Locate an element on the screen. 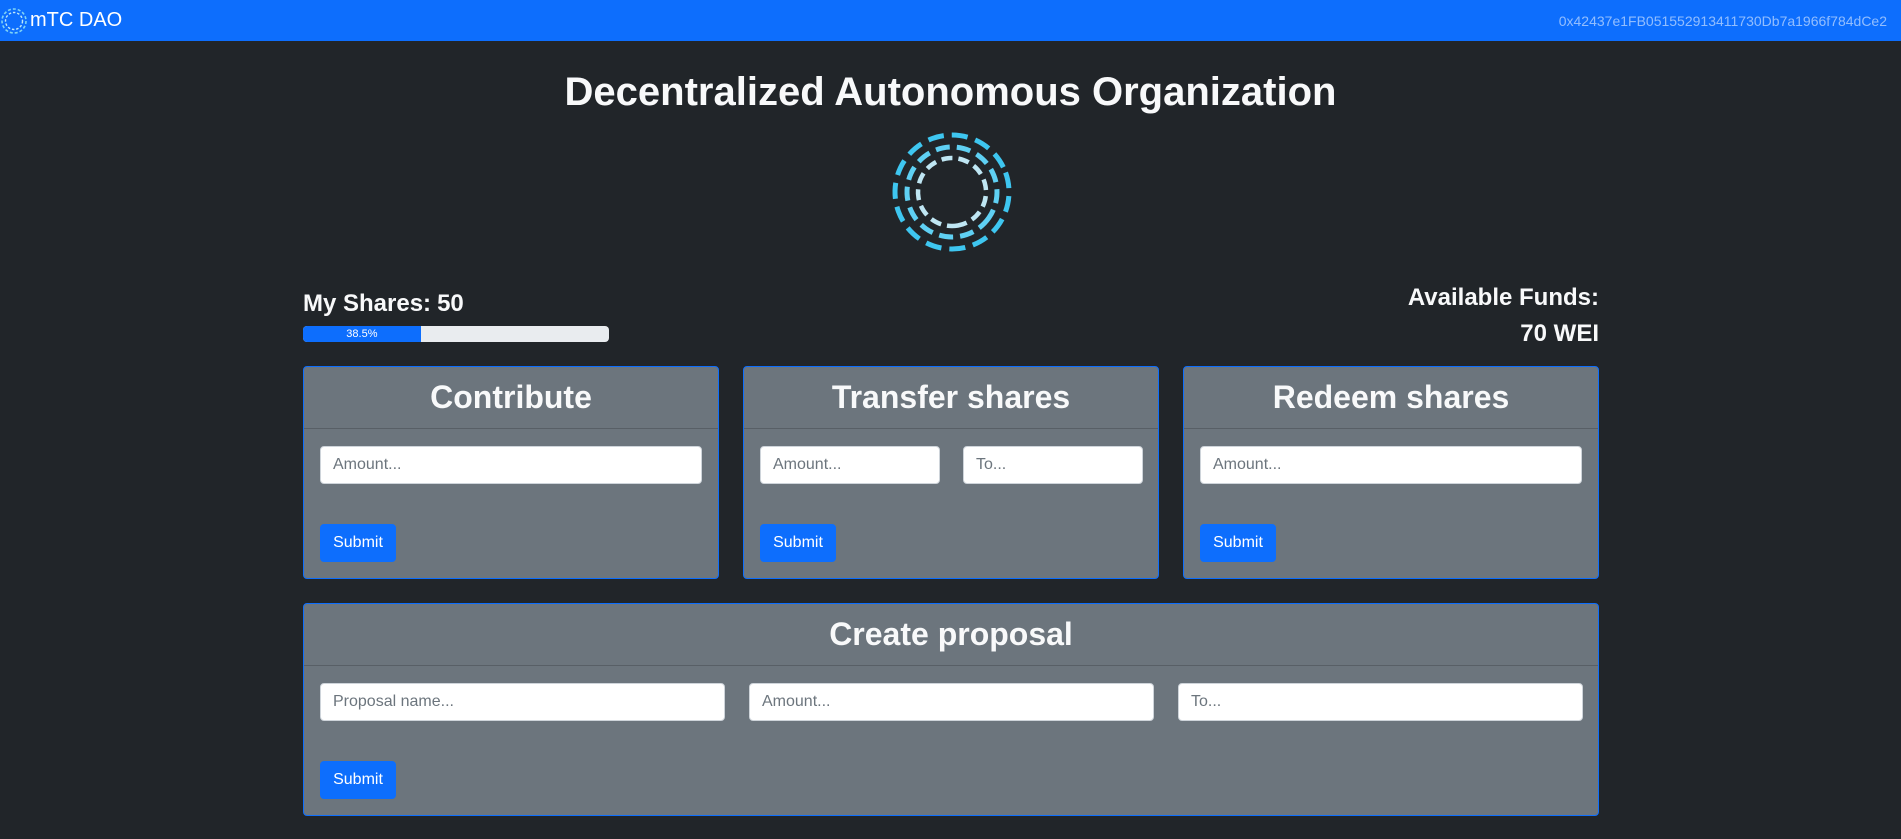 This screenshot has width=1901, height=839. proposal-amount-input is located at coordinates (951, 702).